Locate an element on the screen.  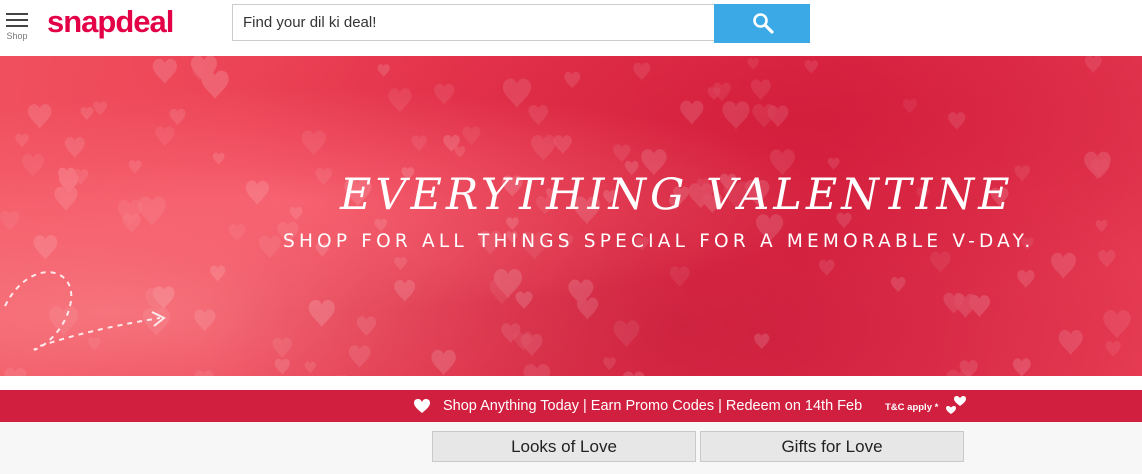
banner-title: EVERYTHING VALENTINE is located at coordinates (677, 195).